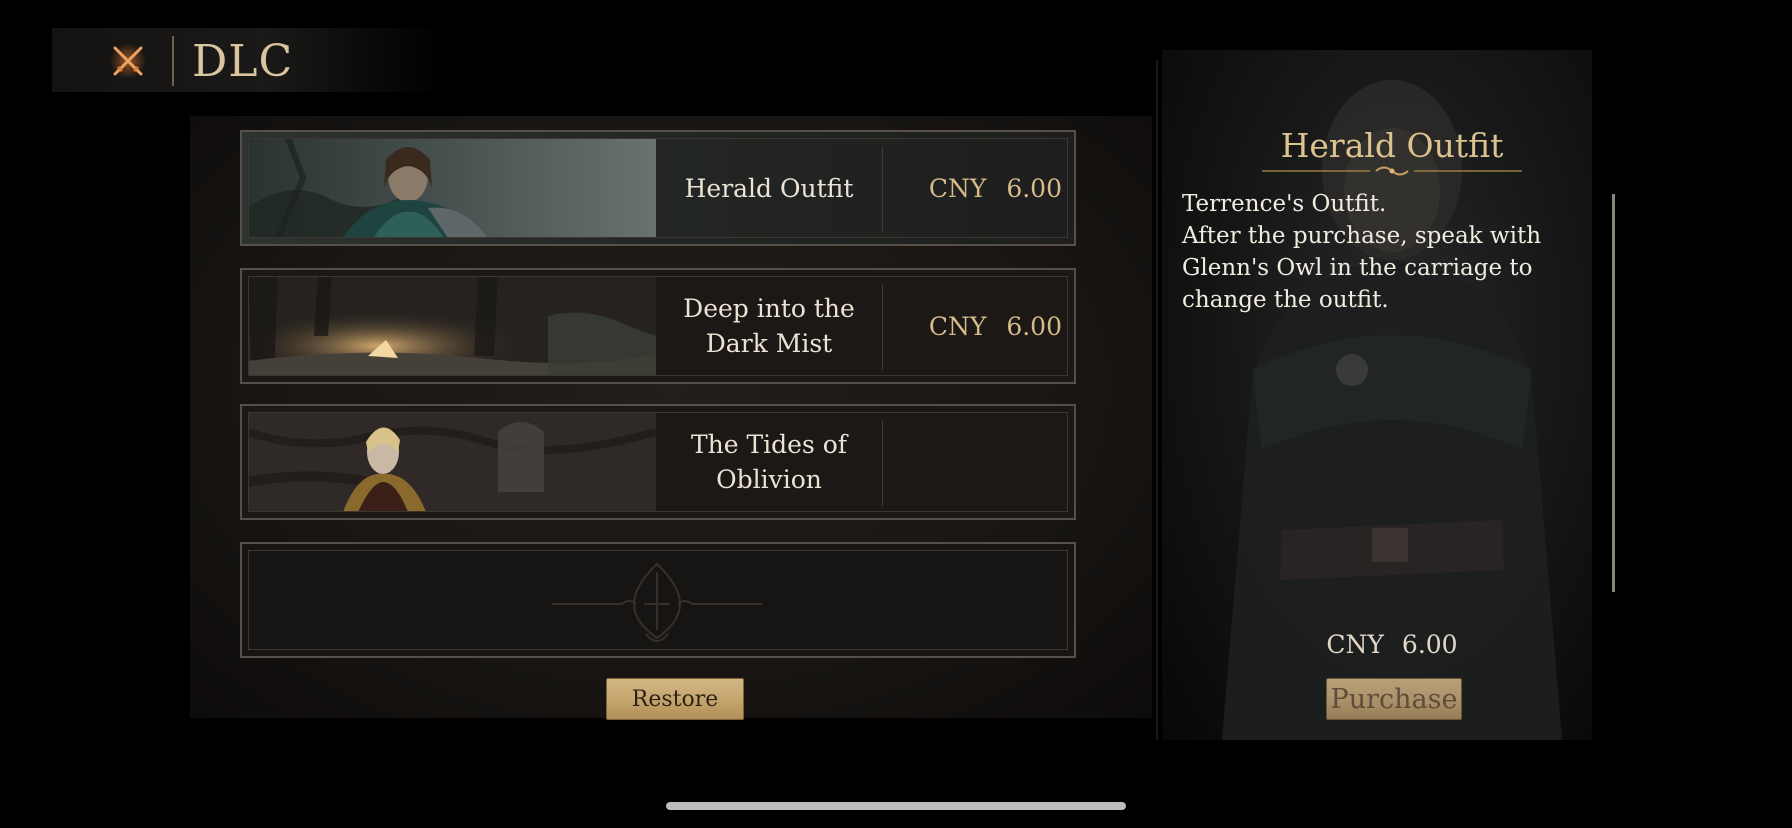  I want to click on dlc-item-the-tides-of-oblivion: The Tides of Oblivion, so click(658, 462).